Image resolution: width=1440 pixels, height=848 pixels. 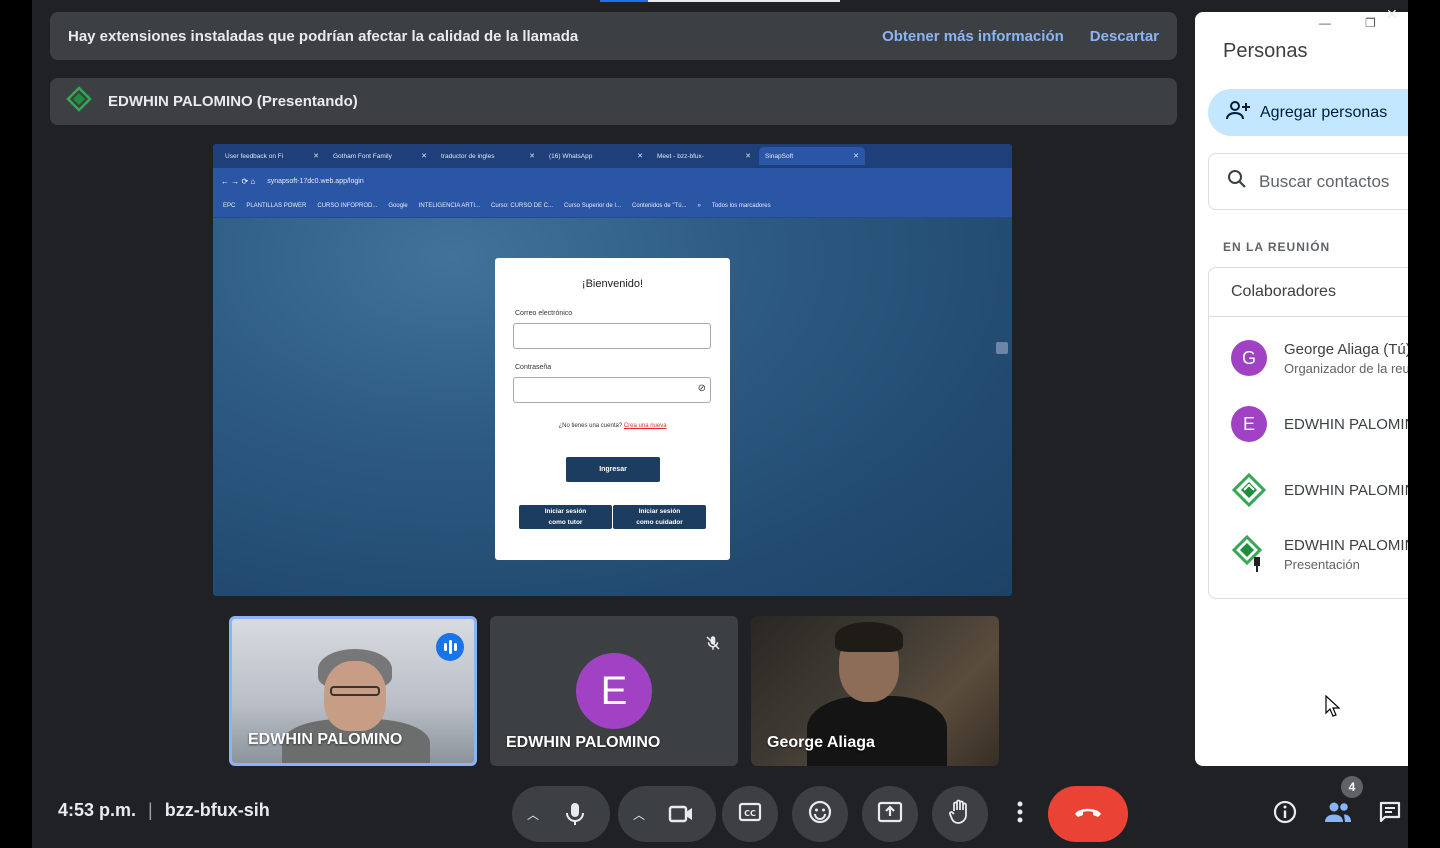 What do you see at coordinates (613, 469) in the screenshot?
I see `login-submit-button: Ingresar` at bounding box center [613, 469].